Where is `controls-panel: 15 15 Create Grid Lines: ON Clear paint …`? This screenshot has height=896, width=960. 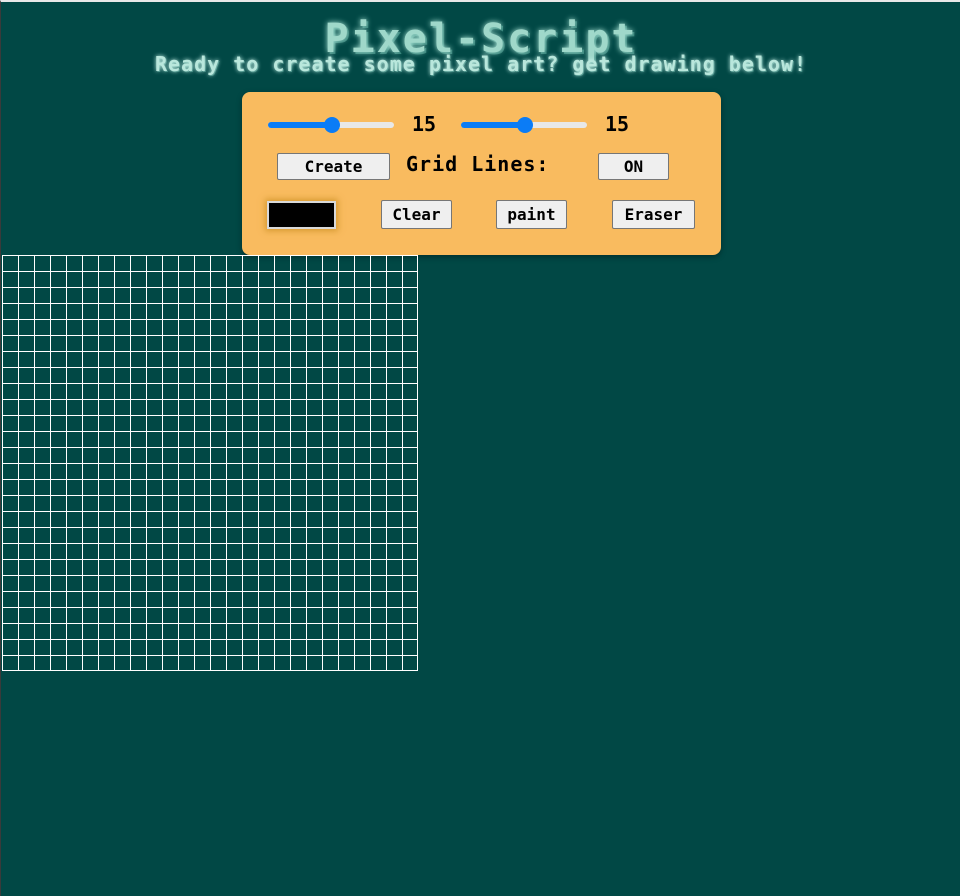 controls-panel: 15 15 Create Grid Lines: ON Clear paint … is located at coordinates (481, 173).